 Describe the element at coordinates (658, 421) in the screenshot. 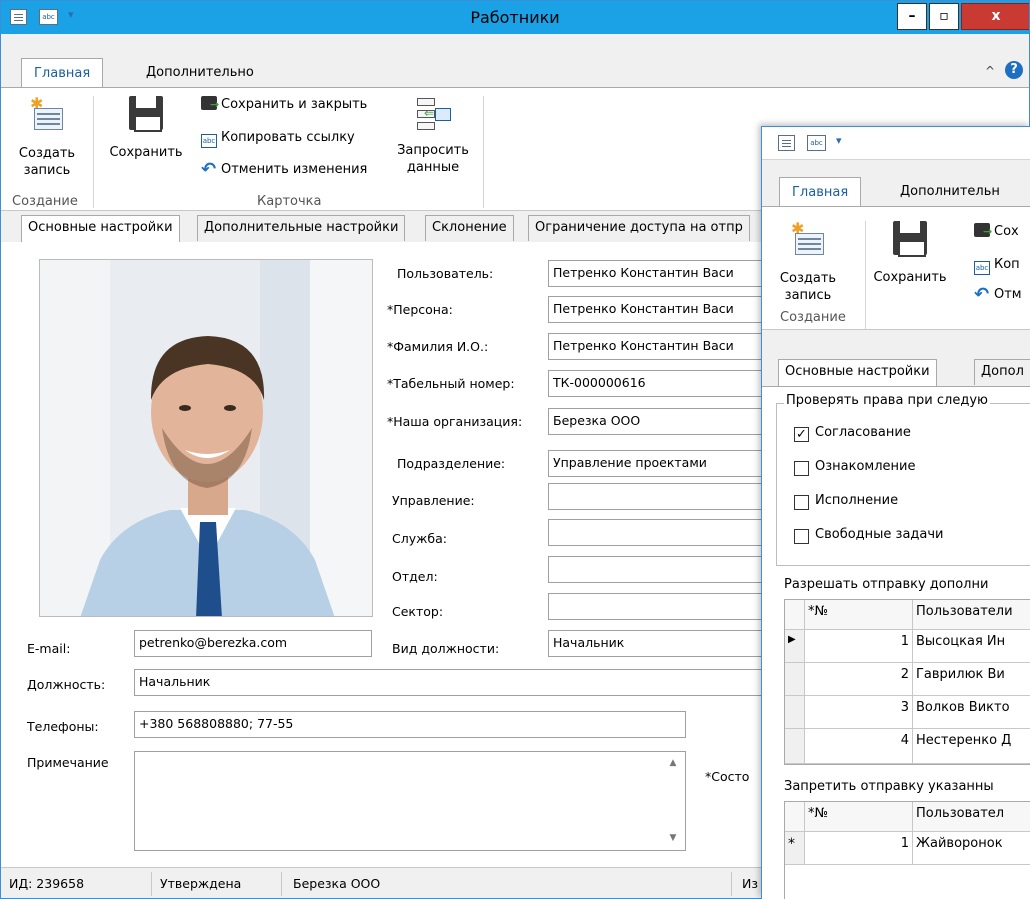

I see `organization-field: Березка ООО` at that location.